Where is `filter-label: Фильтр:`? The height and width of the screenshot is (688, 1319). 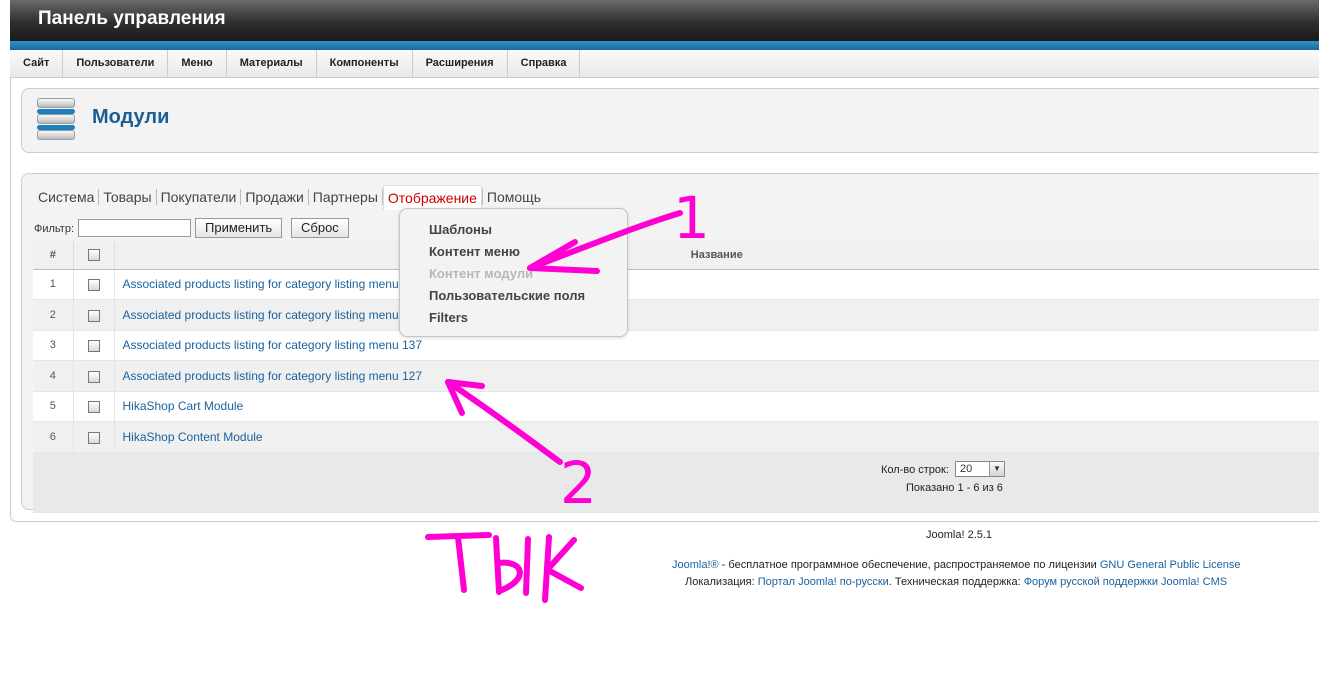 filter-label: Фильтр: is located at coordinates (54, 229).